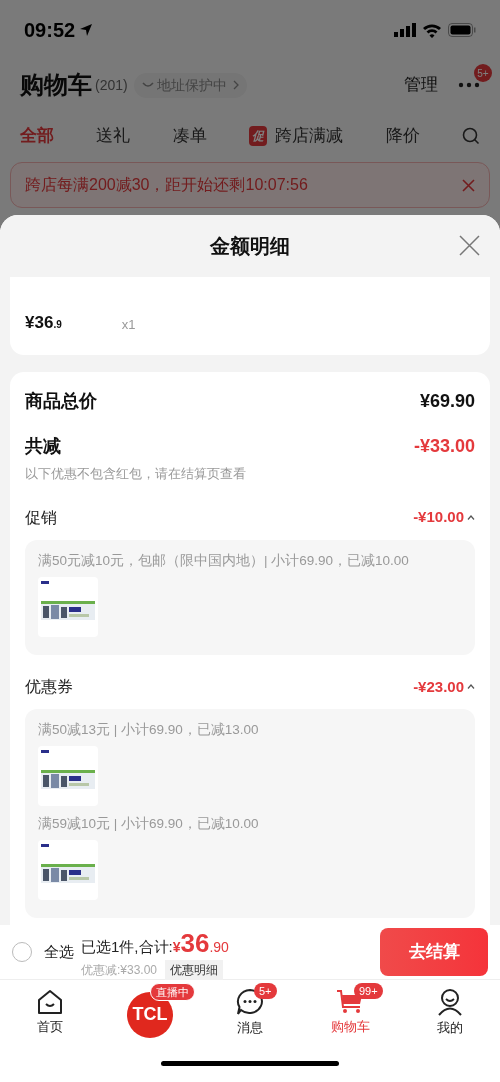 The width and height of the screenshot is (500, 1082). I want to click on nav-tab: 直播中 TCL, so click(150, 1012).